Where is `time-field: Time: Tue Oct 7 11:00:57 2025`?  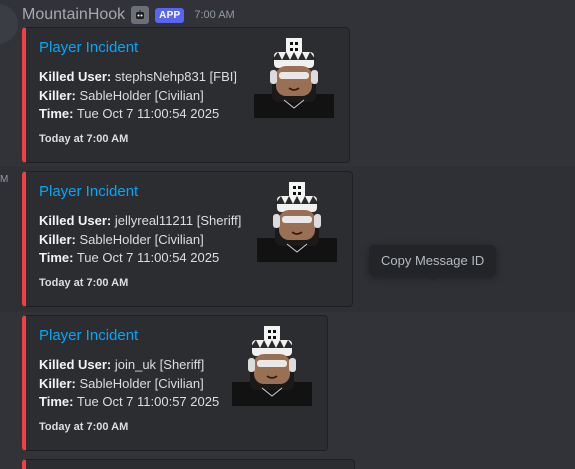
time-field: Time: Tue Oct 7 11:00:57 2025 is located at coordinates (129, 401).